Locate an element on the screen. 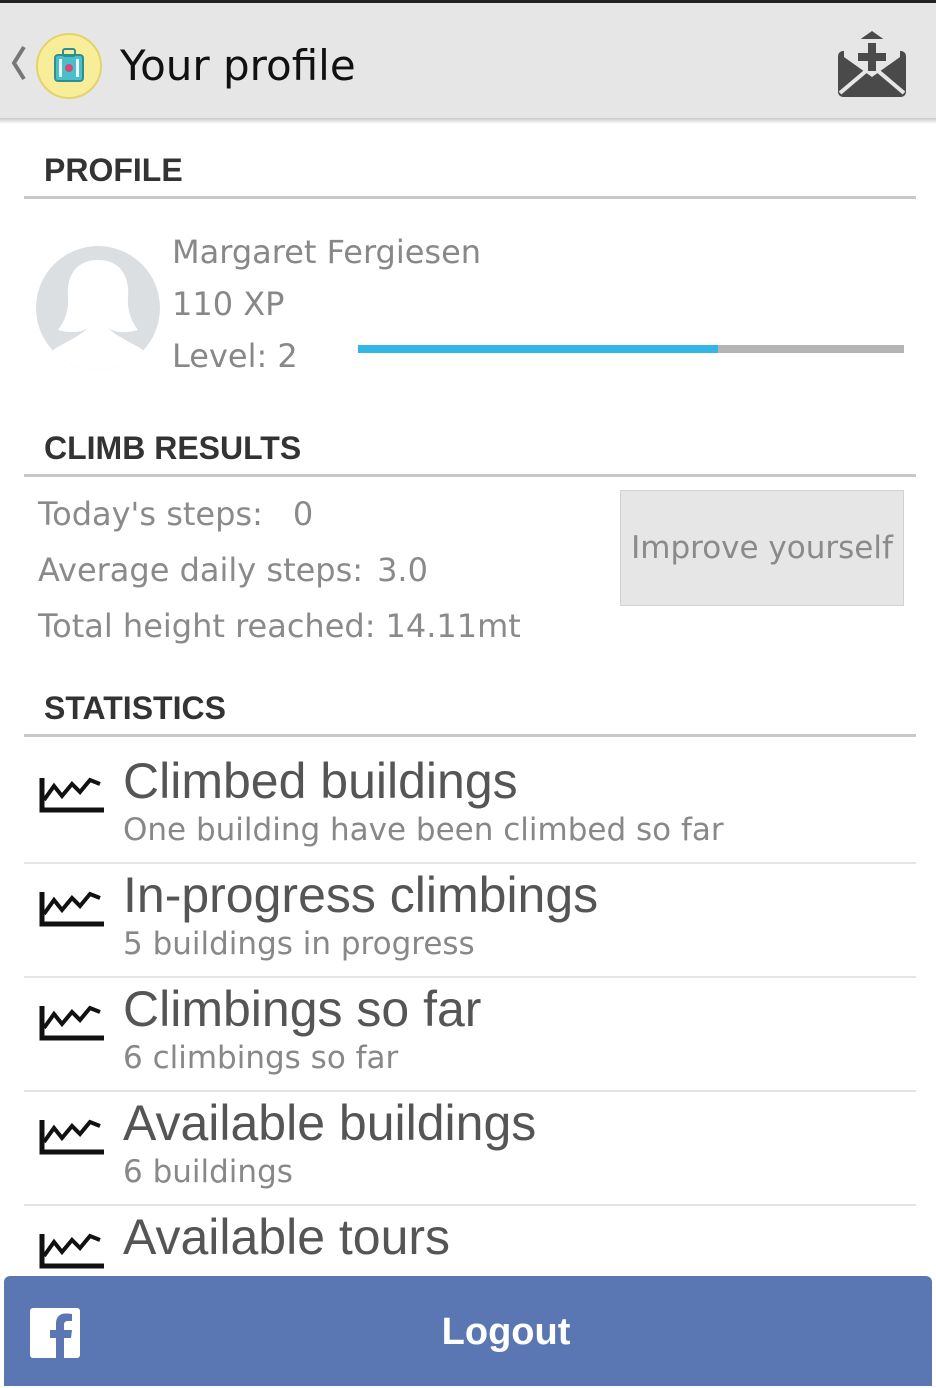 This screenshot has width=936, height=1388. stat-title: Climbings so far is located at coordinates (302, 1009).